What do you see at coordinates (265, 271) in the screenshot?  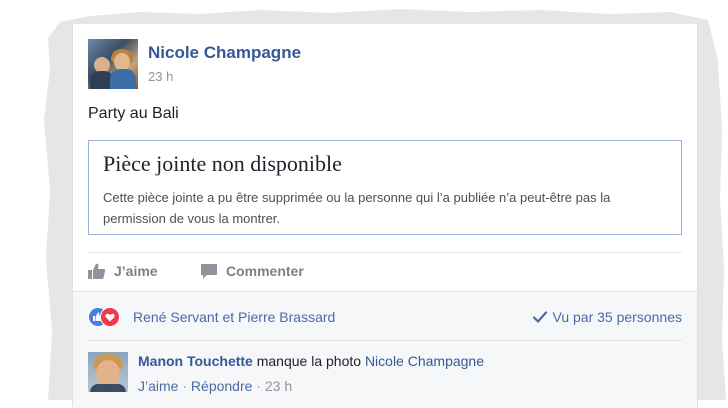 I see `comment-label: Commenter` at bounding box center [265, 271].